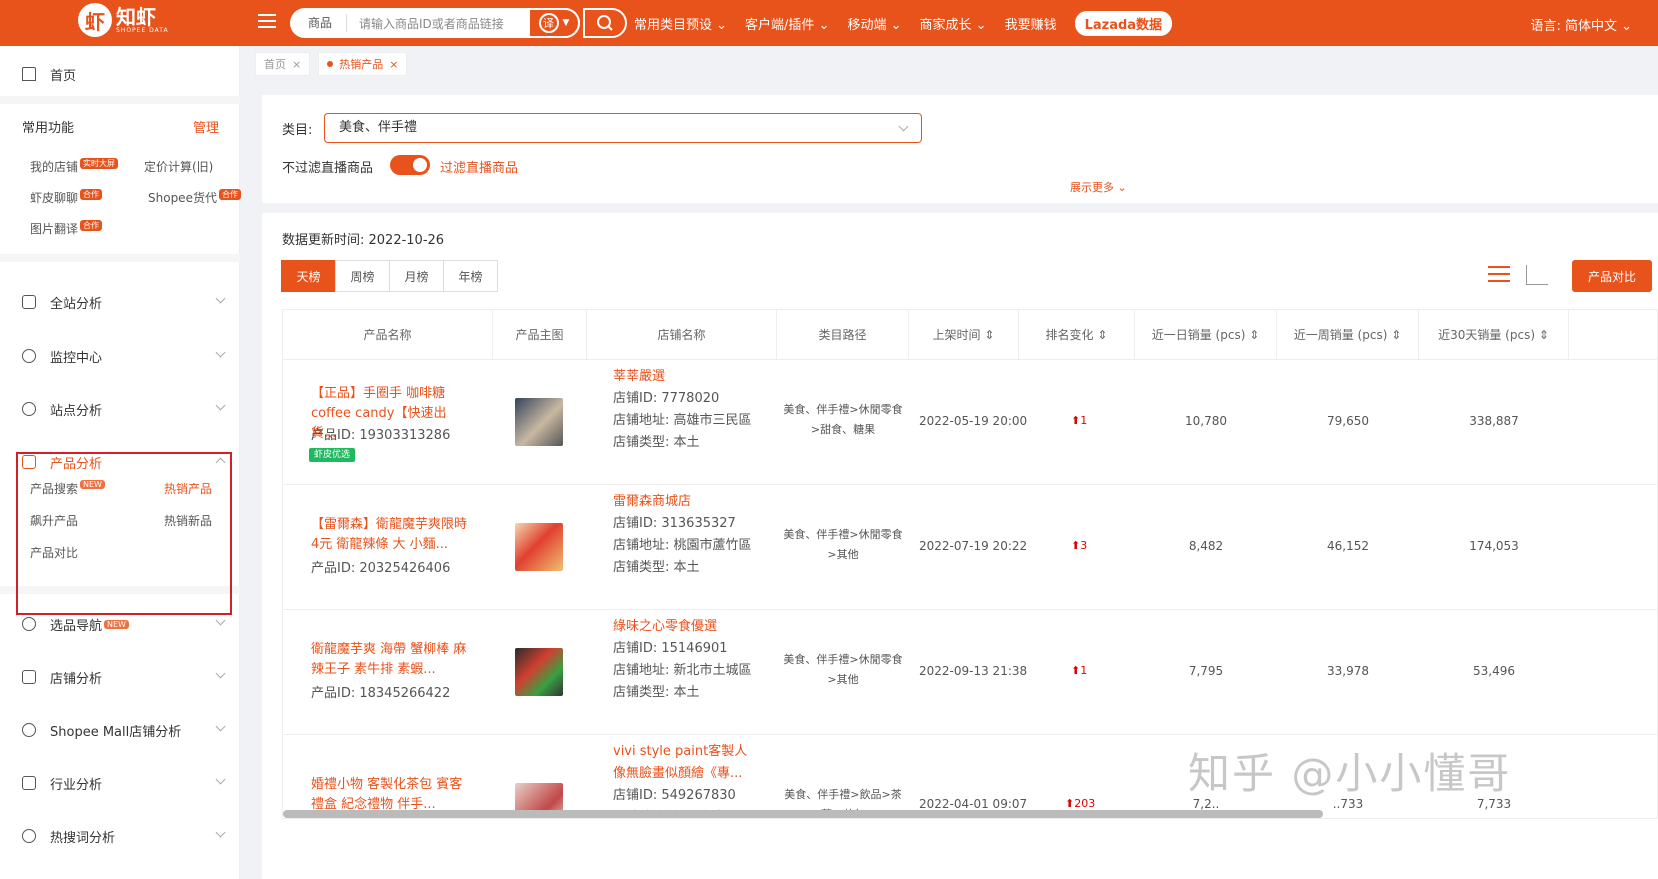 This screenshot has height=879, width=1658. What do you see at coordinates (29, 624) in the screenshot?
I see `compass-icon` at bounding box center [29, 624].